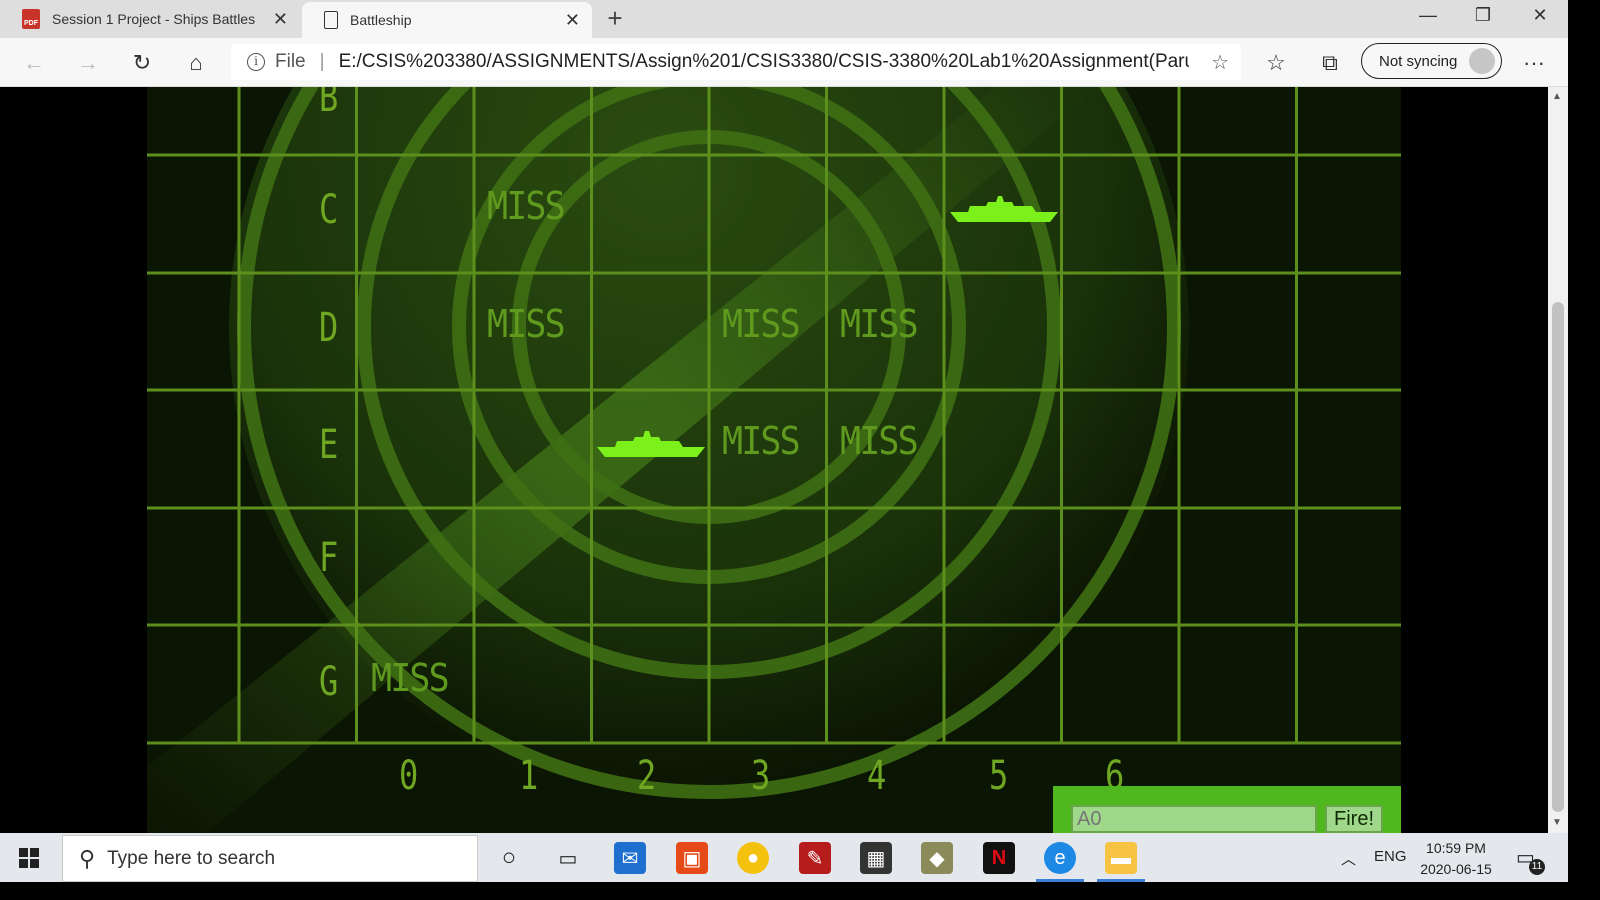  I want to click on row-label-e: E, so click(329, 445).